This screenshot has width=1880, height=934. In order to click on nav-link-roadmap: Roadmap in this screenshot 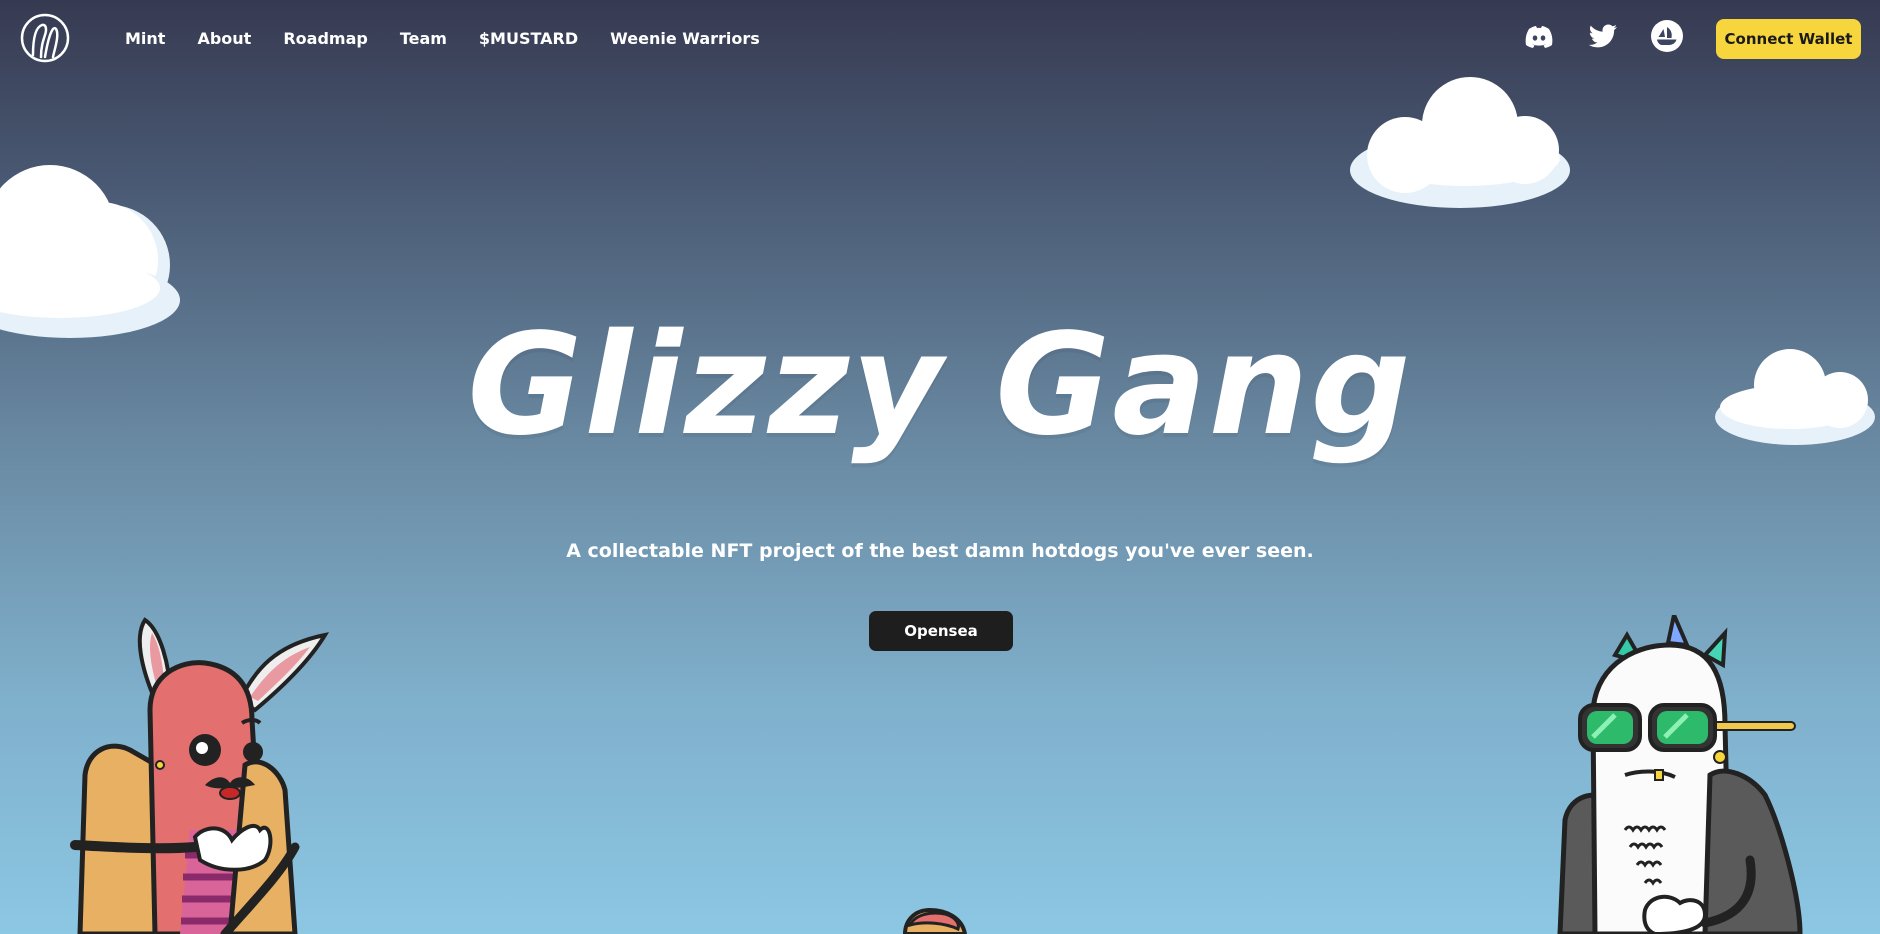, I will do `click(325, 38)`.